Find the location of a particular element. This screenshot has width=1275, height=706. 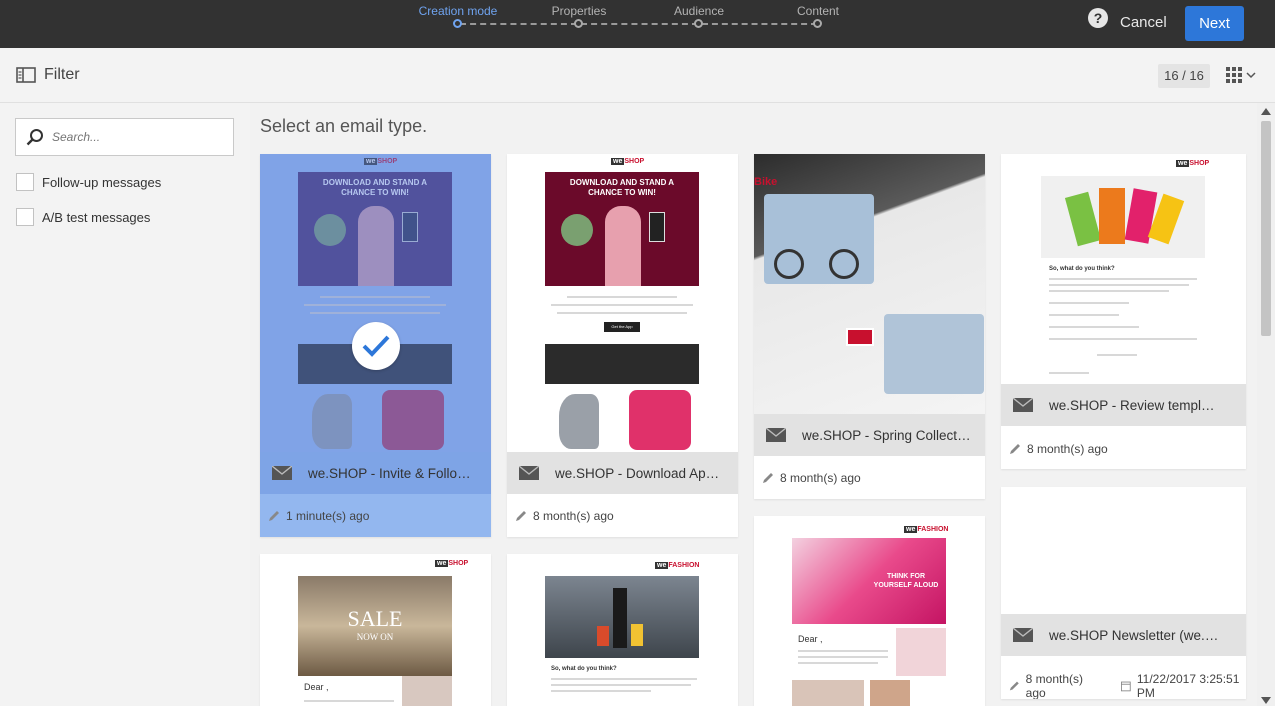

bike-wheel is located at coordinates (789, 264).